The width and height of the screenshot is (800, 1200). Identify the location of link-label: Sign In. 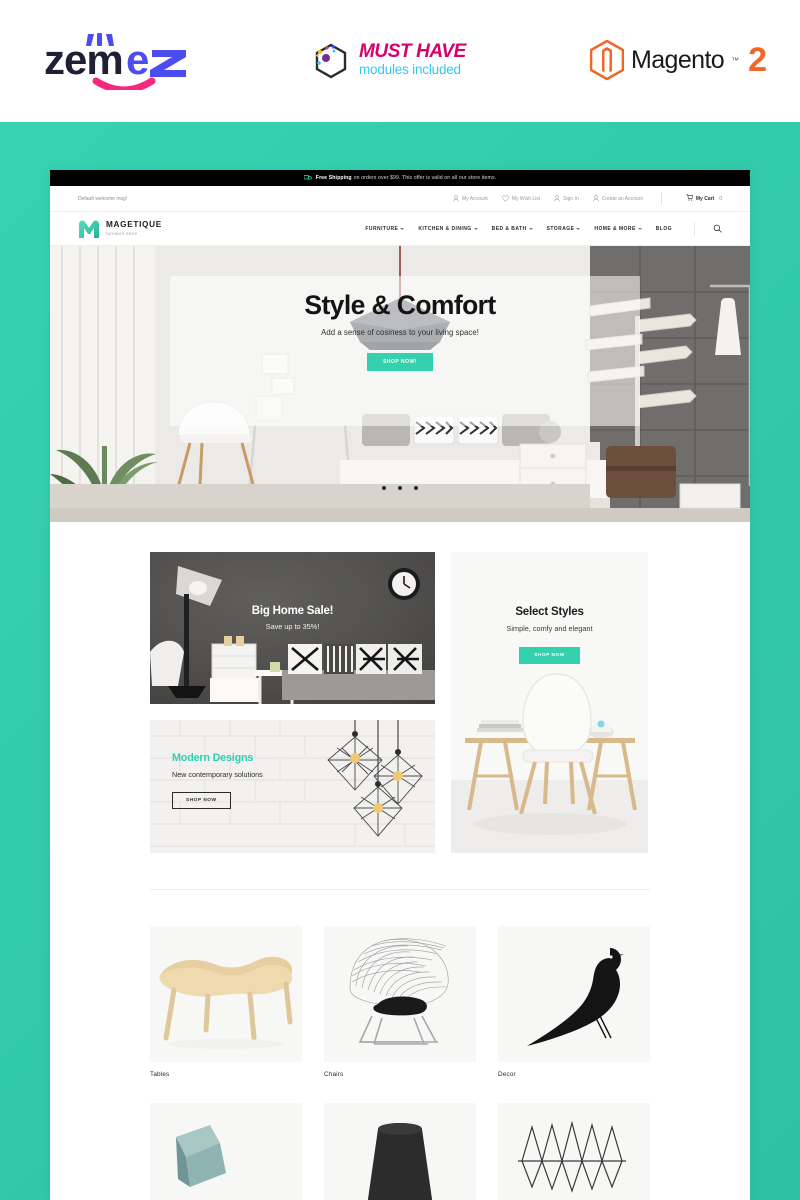
(571, 198).